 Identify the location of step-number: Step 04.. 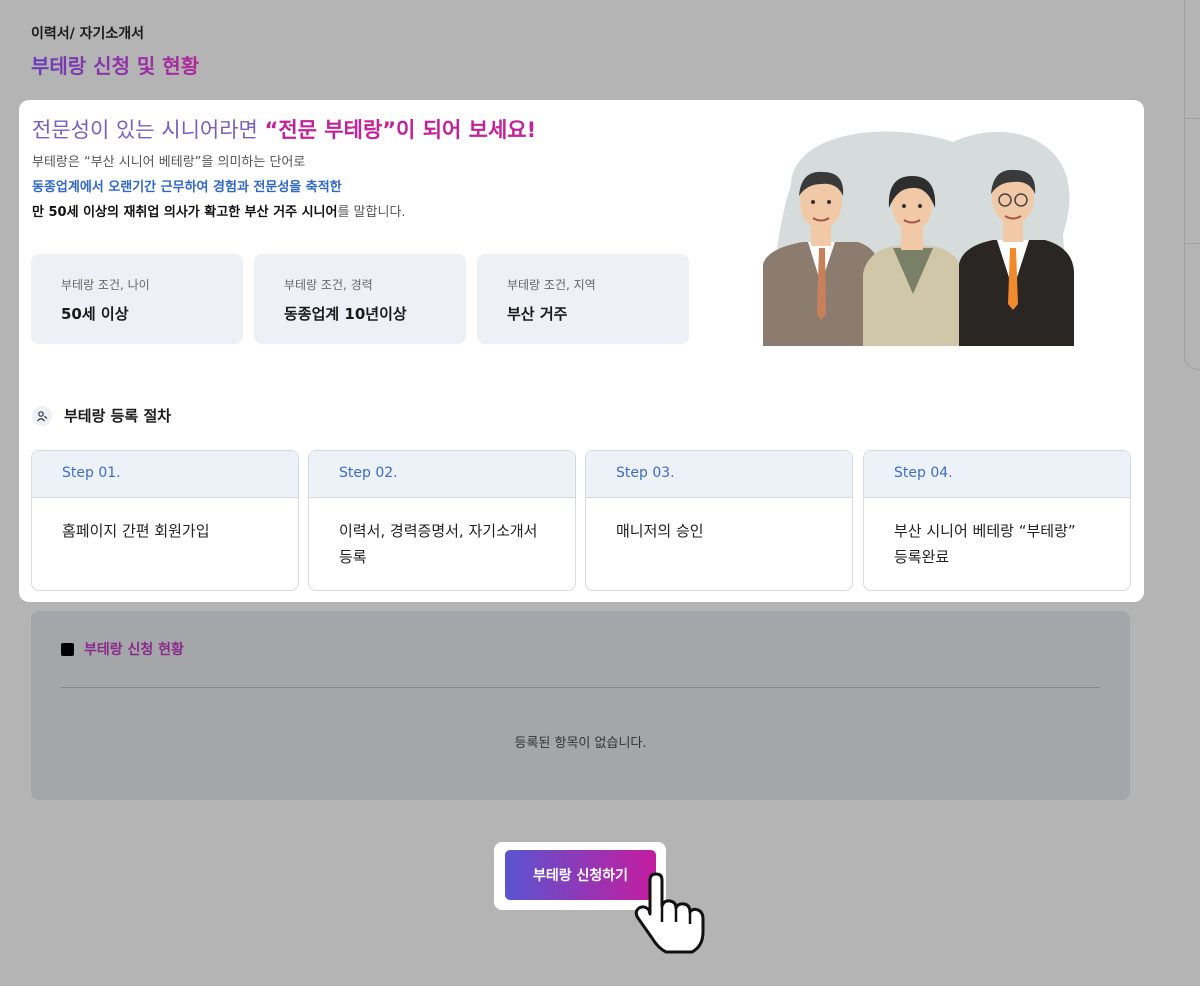
(997, 474).